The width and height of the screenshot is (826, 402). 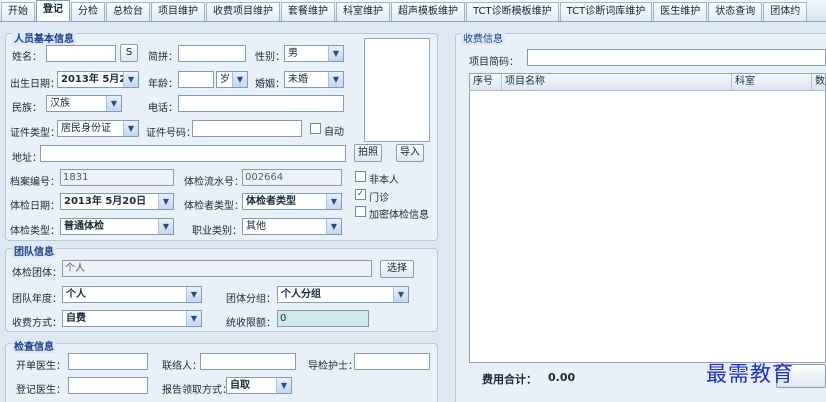 What do you see at coordinates (217, 231) in the screenshot?
I see `job-label: 职业类别：` at bounding box center [217, 231].